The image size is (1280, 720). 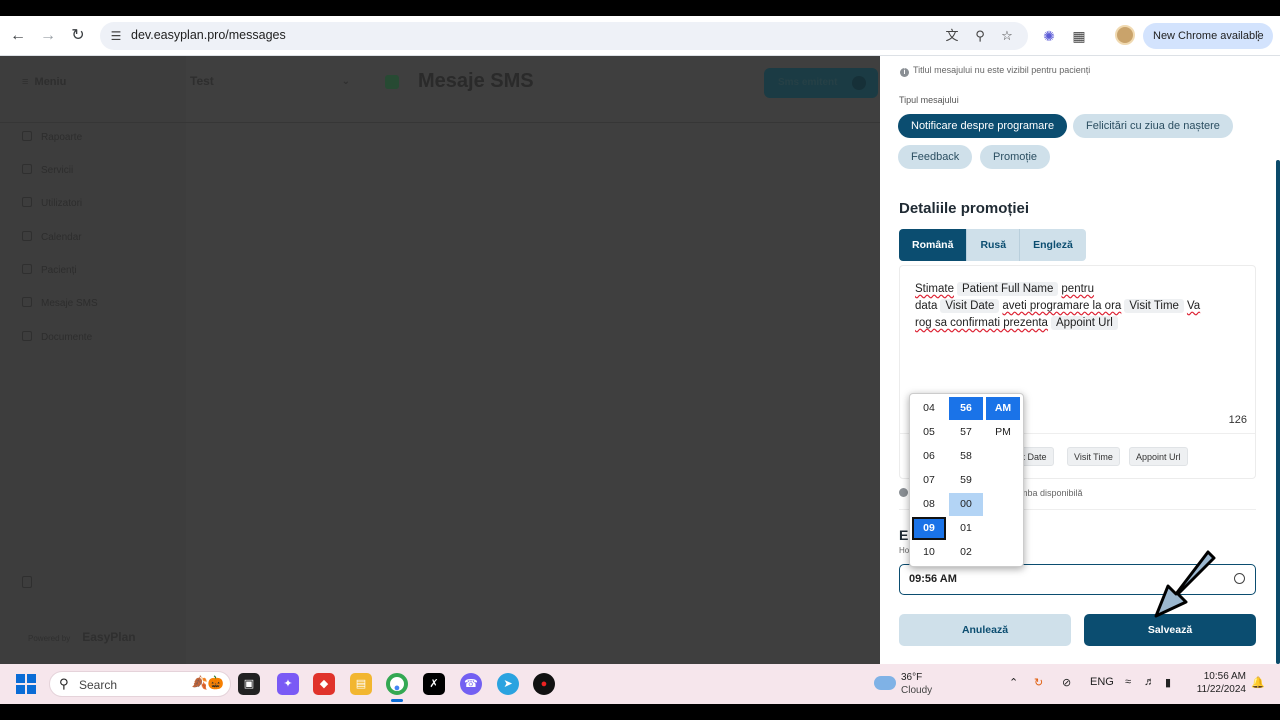 What do you see at coordinates (18, 36) in the screenshot?
I see `back-icon: ←` at bounding box center [18, 36].